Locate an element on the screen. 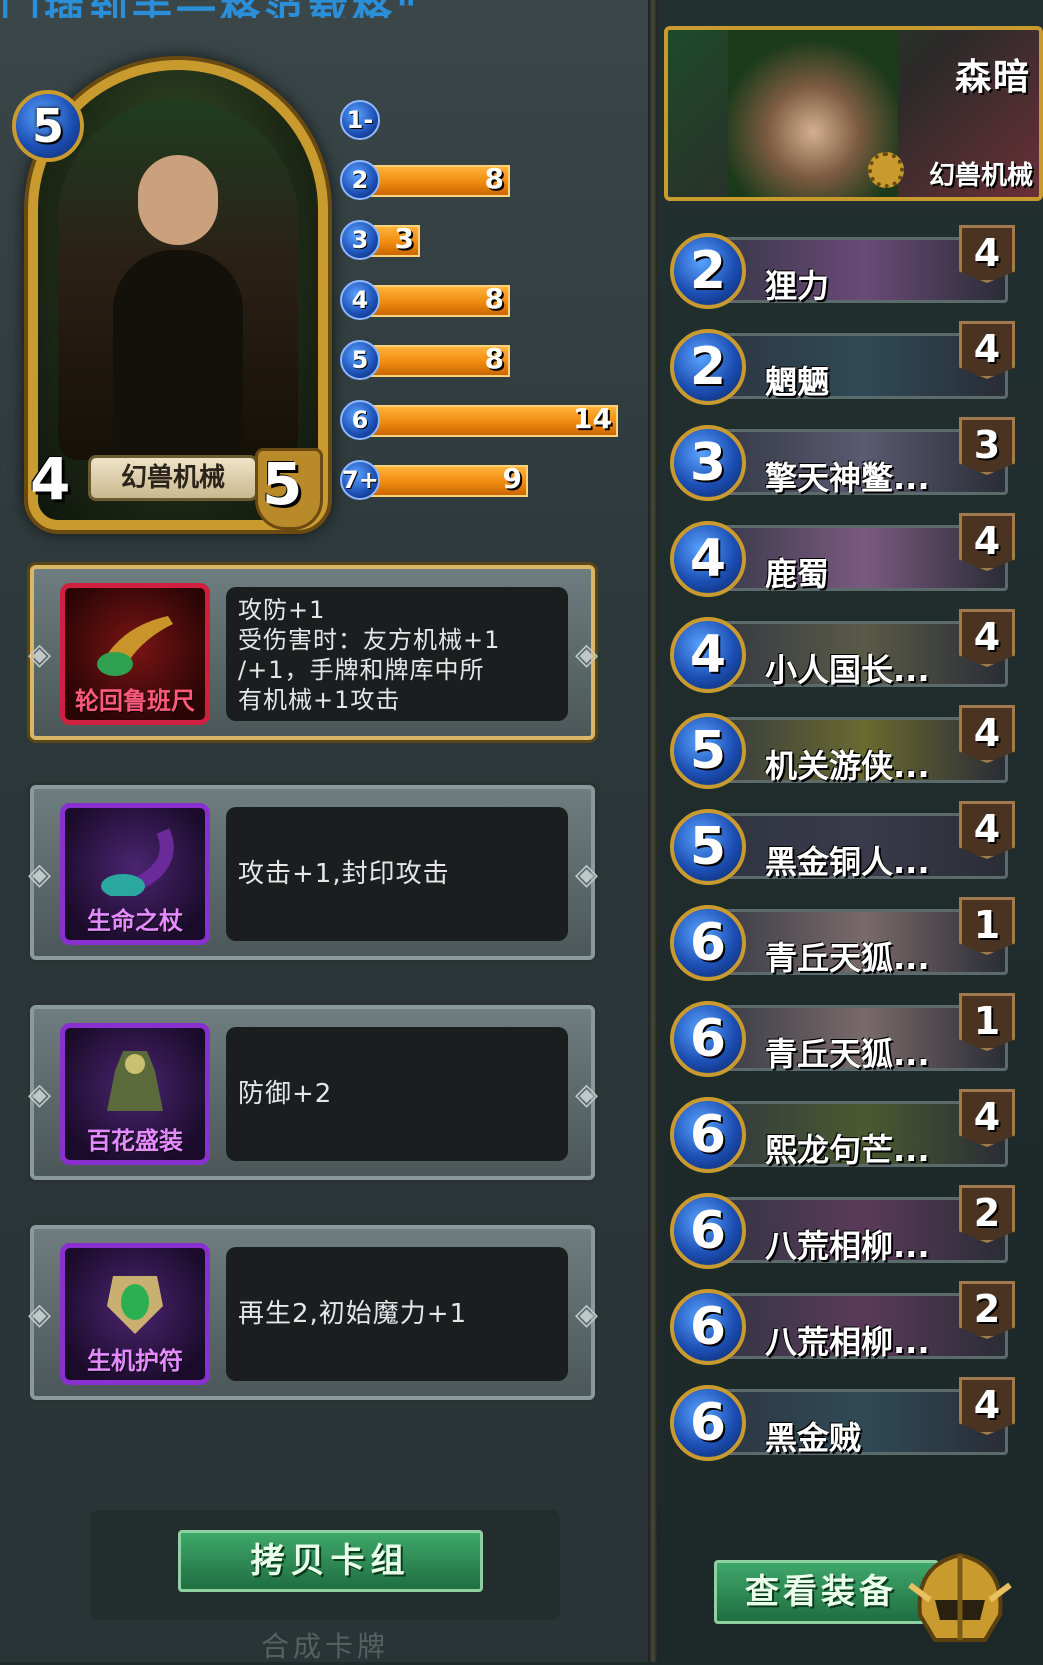 This screenshot has width=1043, height=1665. deck-card-row: 5 机关游侠... 4 is located at coordinates (842, 748).